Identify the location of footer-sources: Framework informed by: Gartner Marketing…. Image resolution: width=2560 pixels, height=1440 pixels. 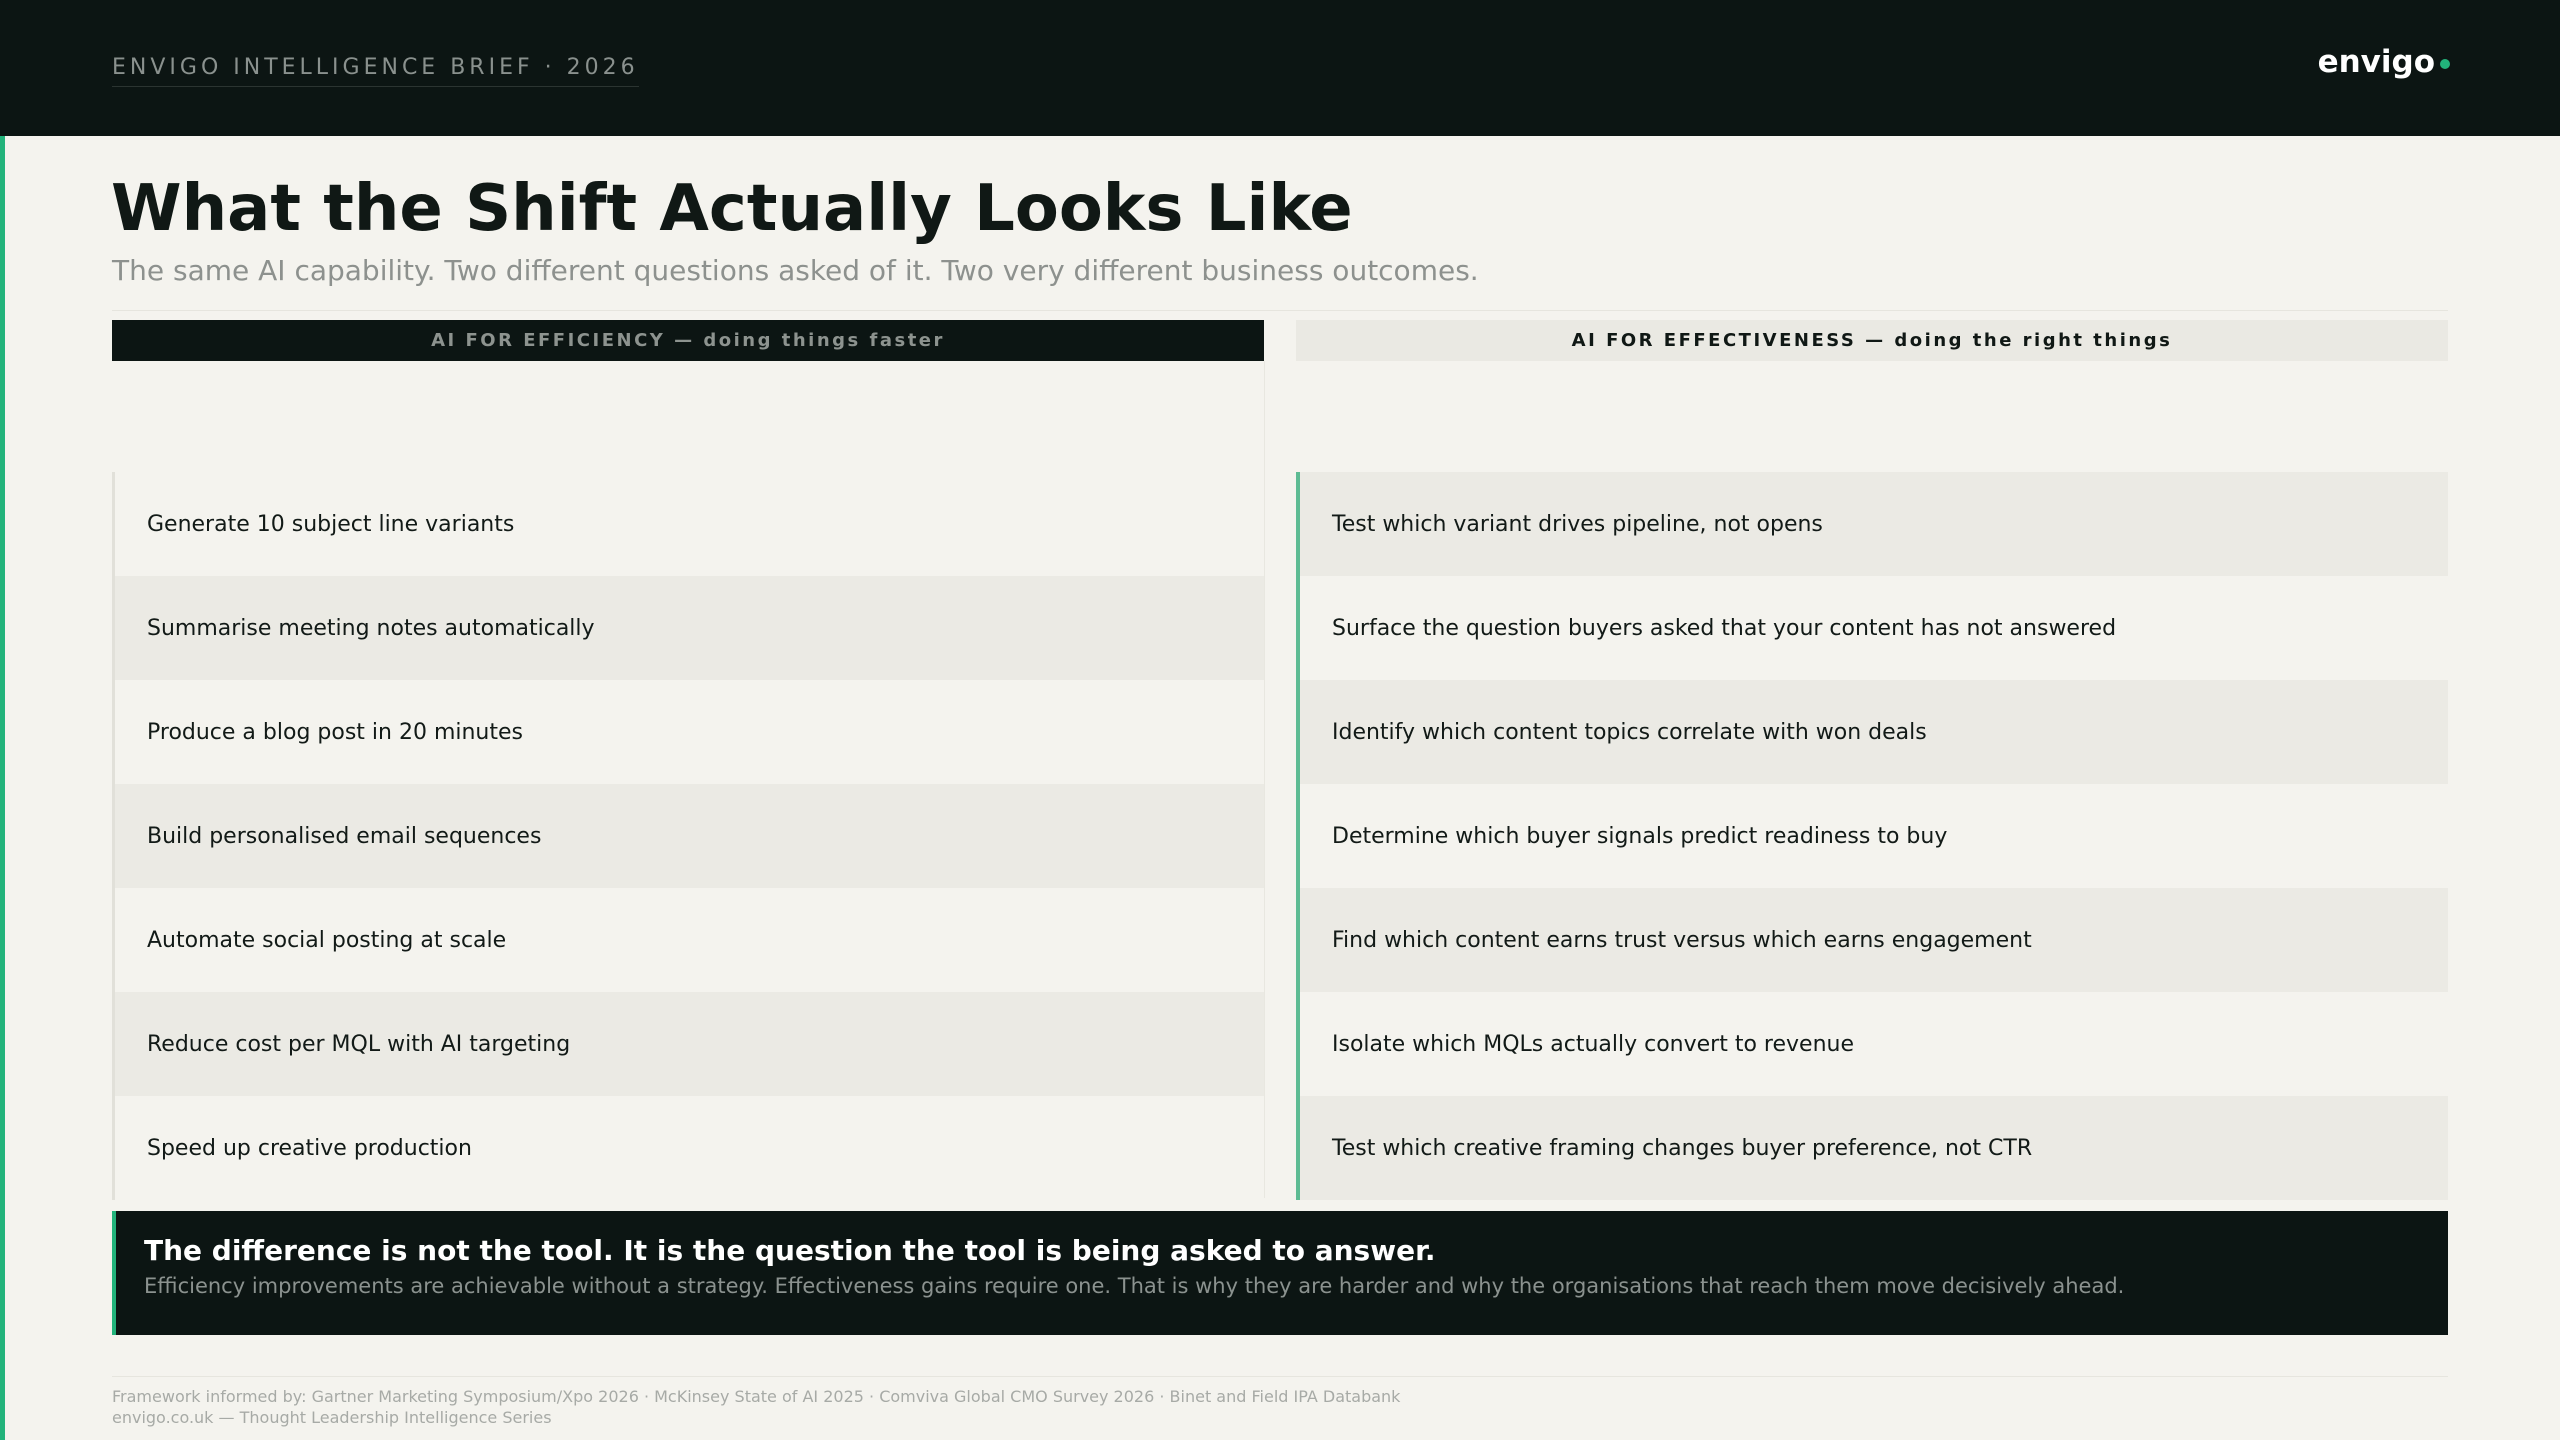
(756, 1396).